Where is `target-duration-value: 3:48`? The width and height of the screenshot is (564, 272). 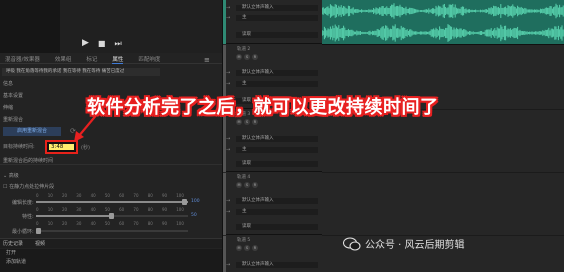 target-duration-value: 3:48 is located at coordinates (61, 147).